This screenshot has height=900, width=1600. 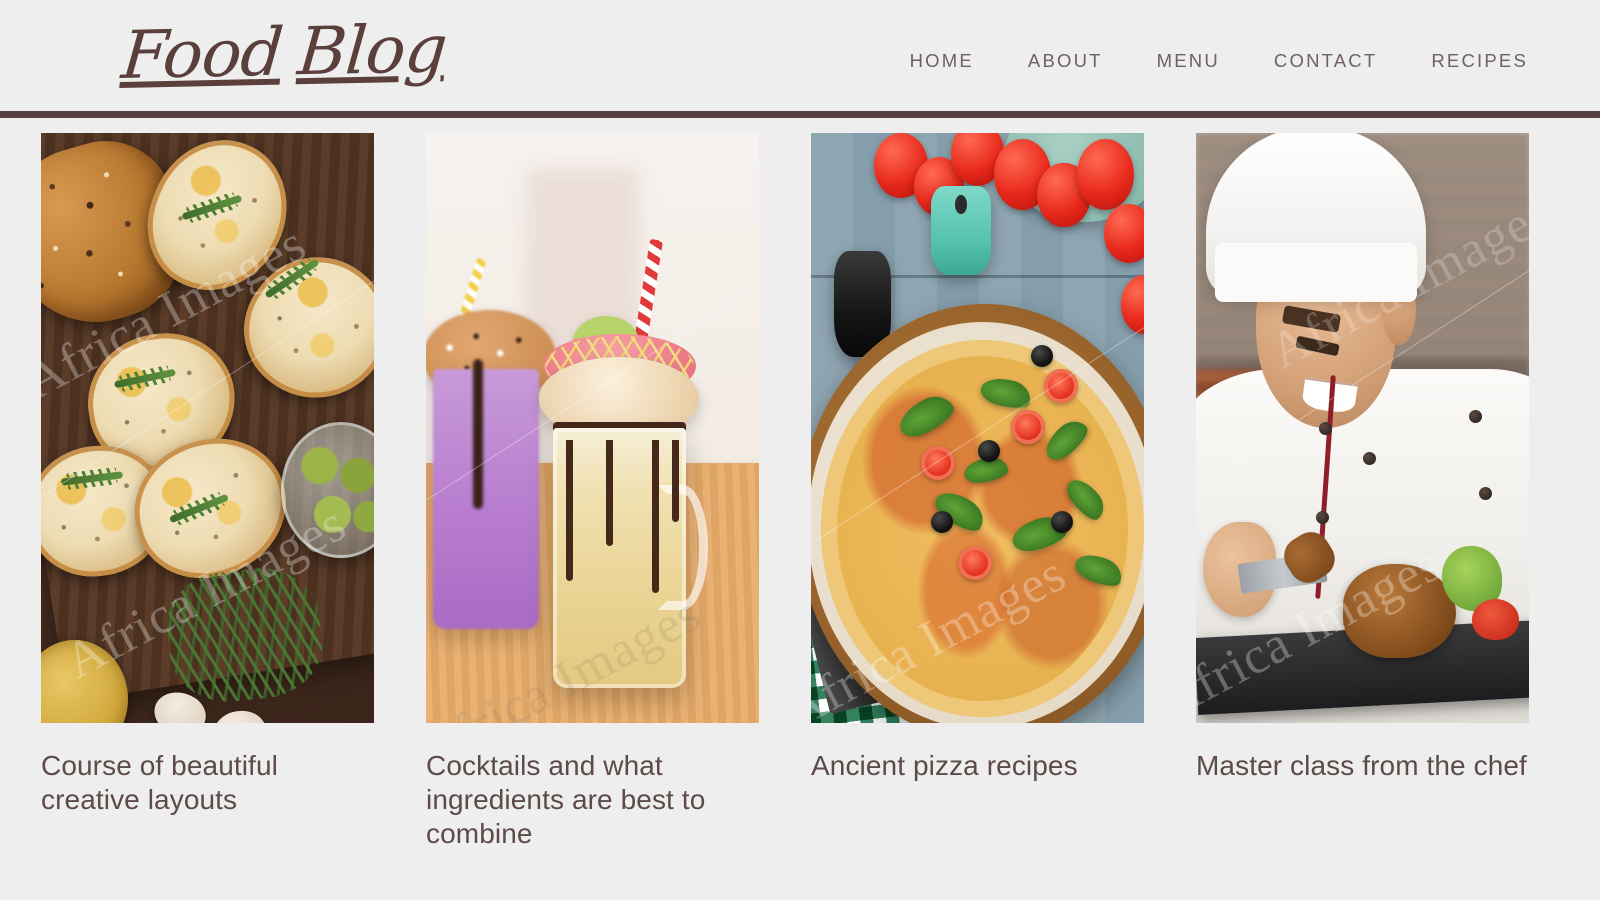 I want to click on article-thumbnail-bruschetta: Africa Images Africa Images, so click(x=207, y=428).